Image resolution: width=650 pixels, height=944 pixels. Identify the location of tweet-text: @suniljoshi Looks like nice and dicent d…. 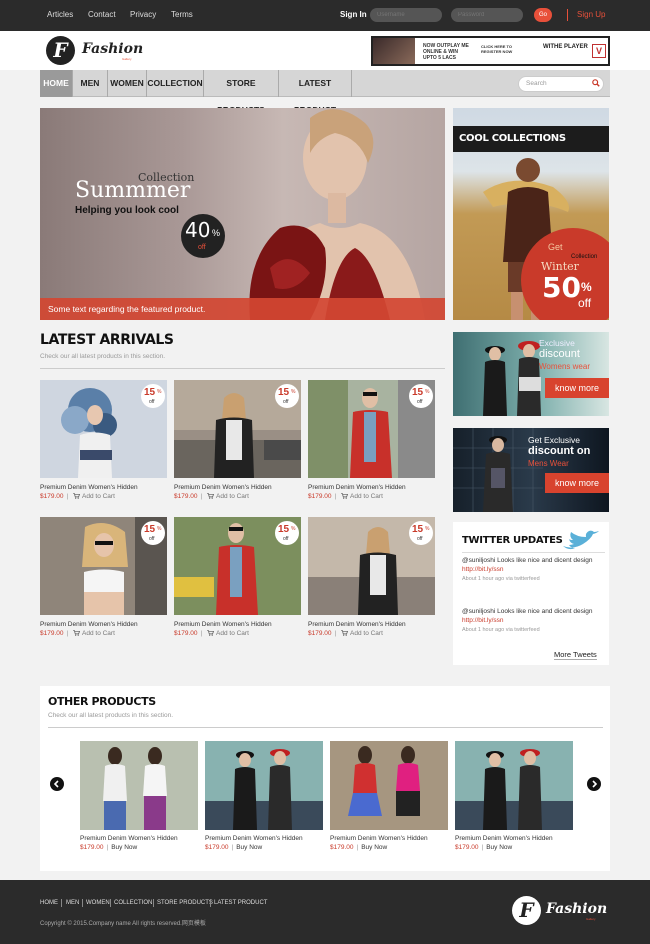
(527, 611).